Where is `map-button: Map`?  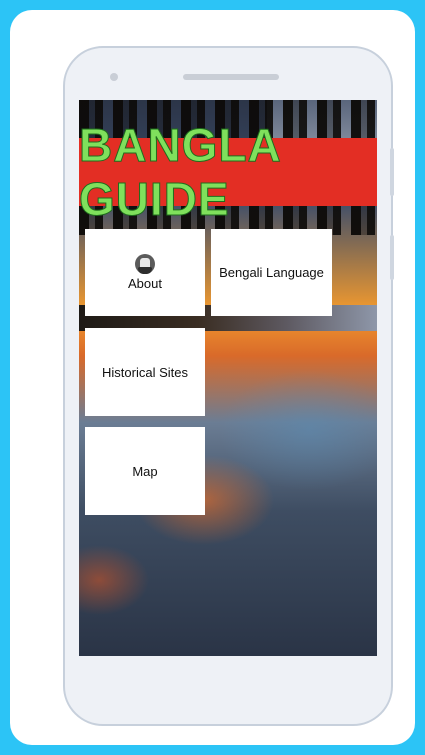 map-button: Map is located at coordinates (145, 471).